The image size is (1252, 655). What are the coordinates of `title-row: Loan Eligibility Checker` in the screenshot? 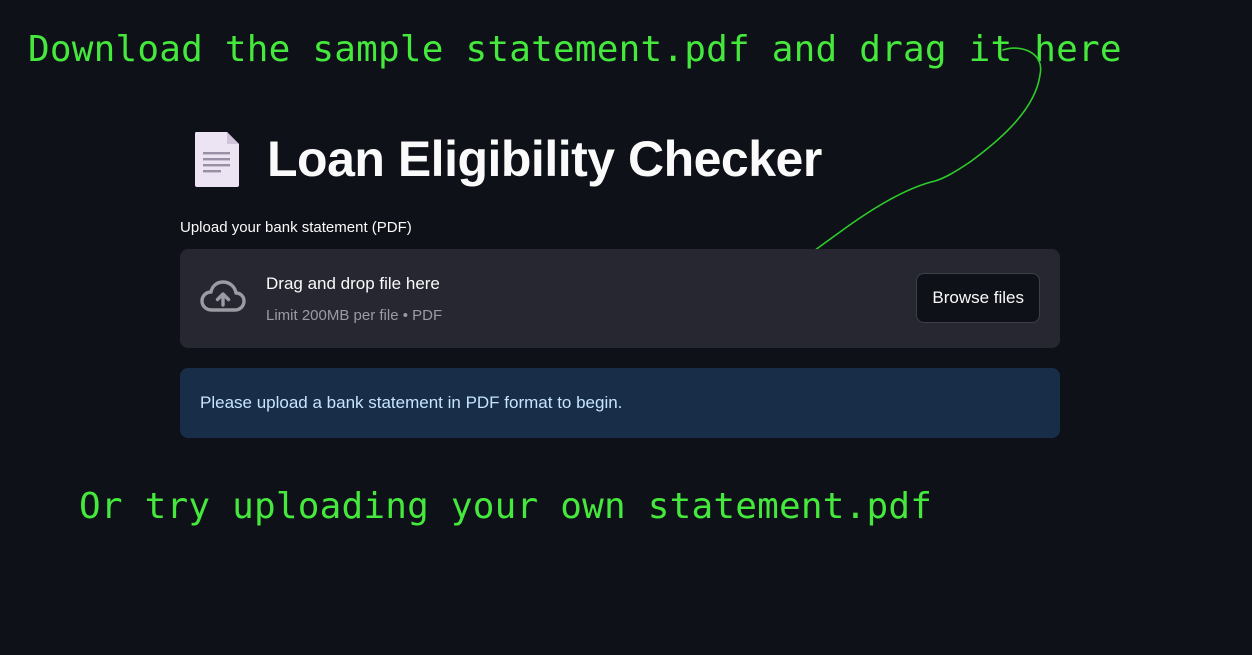 It's located at (507, 159).